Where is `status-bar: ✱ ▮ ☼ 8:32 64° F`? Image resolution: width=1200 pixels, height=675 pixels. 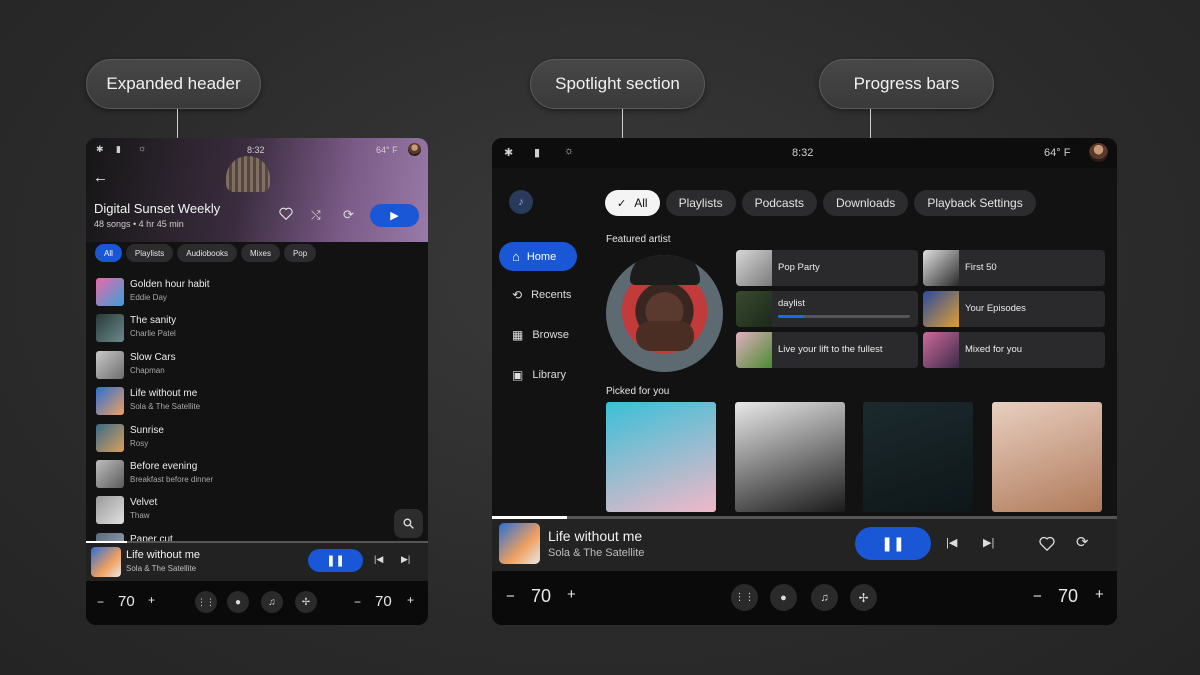 status-bar: ✱ ▮ ☼ 8:32 64° F is located at coordinates (804, 153).